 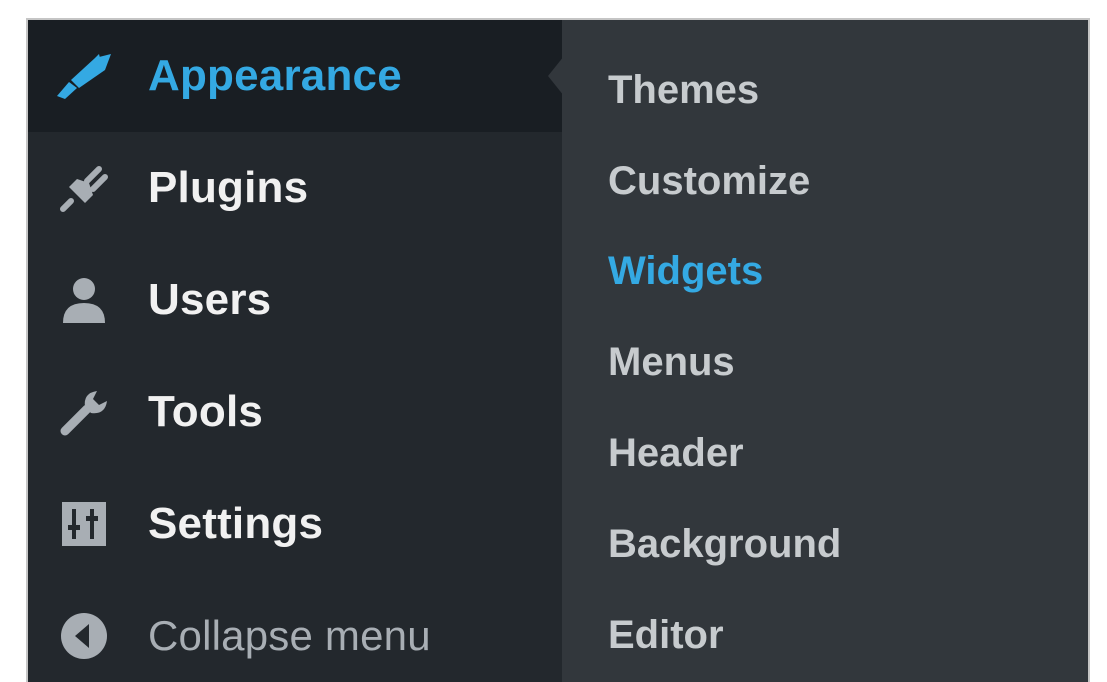 I want to click on sidebar-item-tools: Tools, so click(x=295, y=412).